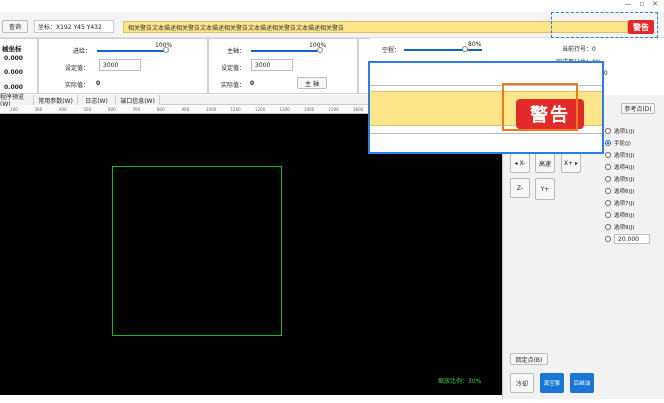 This screenshot has height=403, width=664. Describe the element at coordinates (13, 87) in the screenshot. I see `coord-z-value: 0.000` at that location.